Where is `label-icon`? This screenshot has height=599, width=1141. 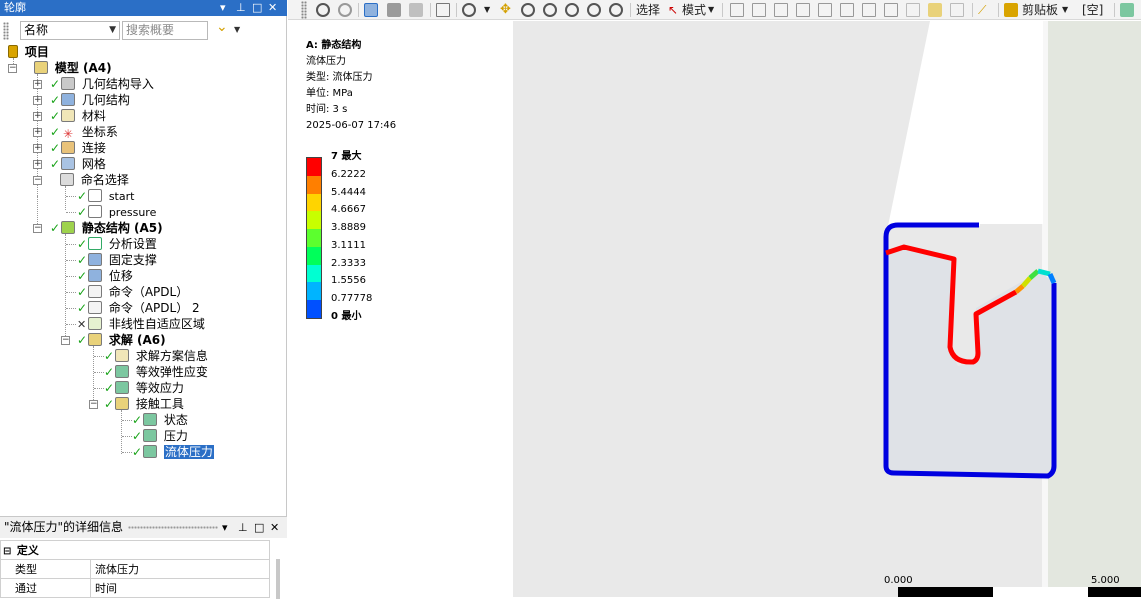 label-icon is located at coordinates (935, 10).